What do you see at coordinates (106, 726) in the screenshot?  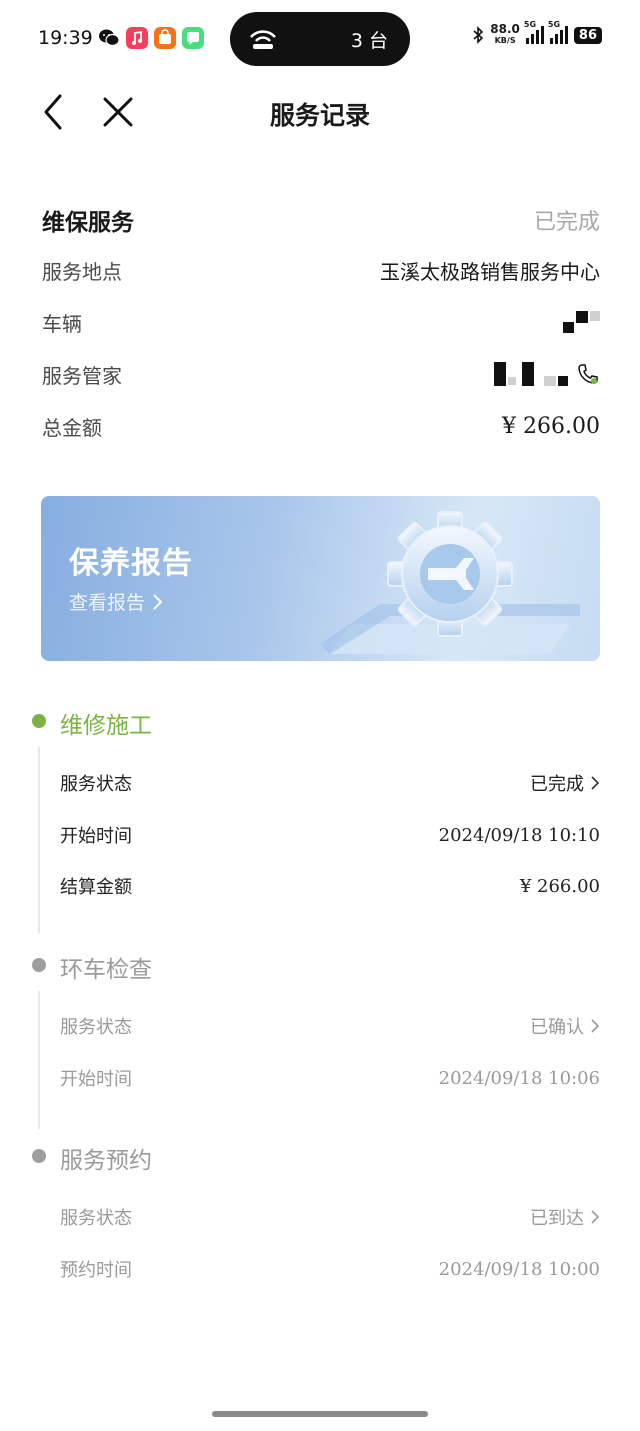 I see `stage-title: 维修施工` at bounding box center [106, 726].